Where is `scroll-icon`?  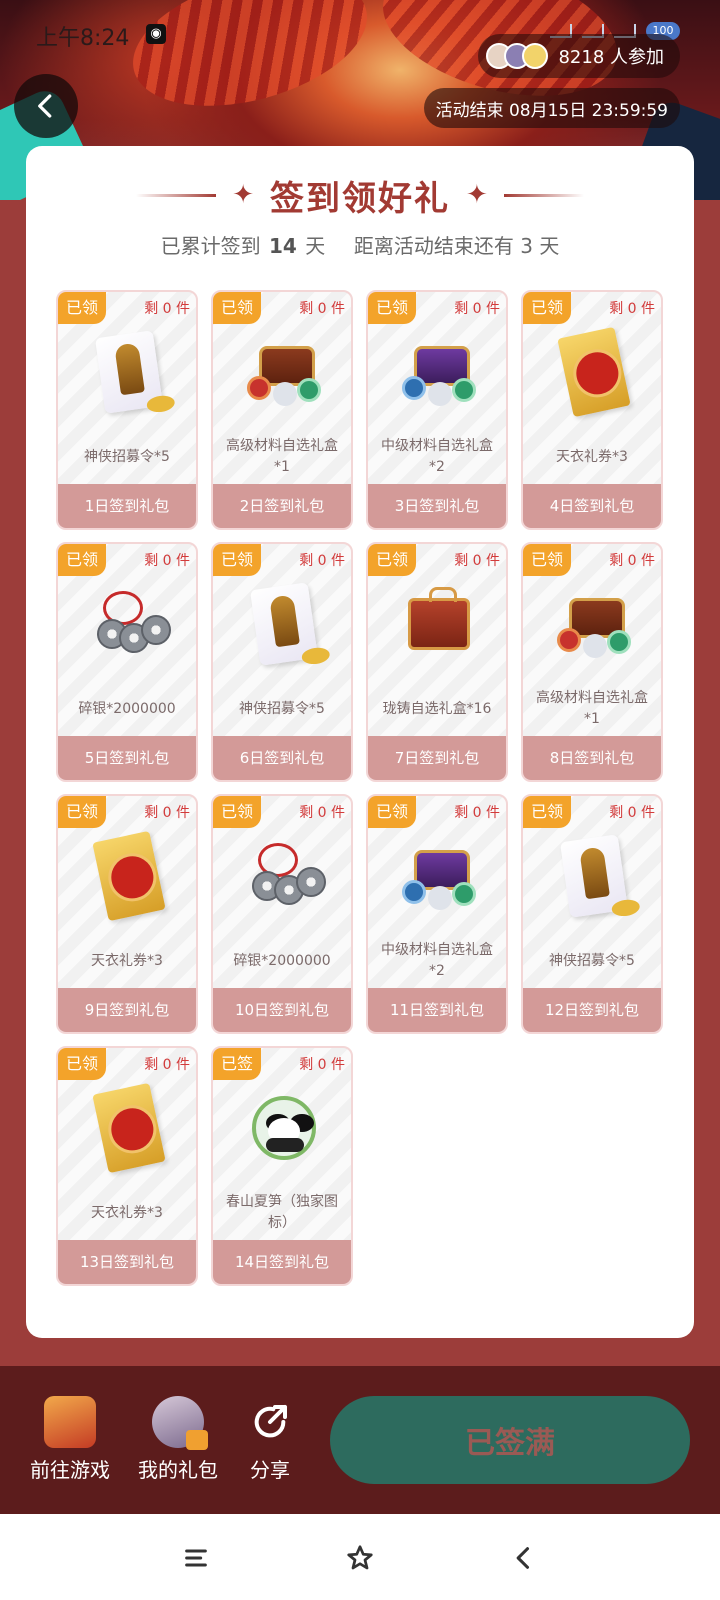
scroll-icon is located at coordinates (129, 372).